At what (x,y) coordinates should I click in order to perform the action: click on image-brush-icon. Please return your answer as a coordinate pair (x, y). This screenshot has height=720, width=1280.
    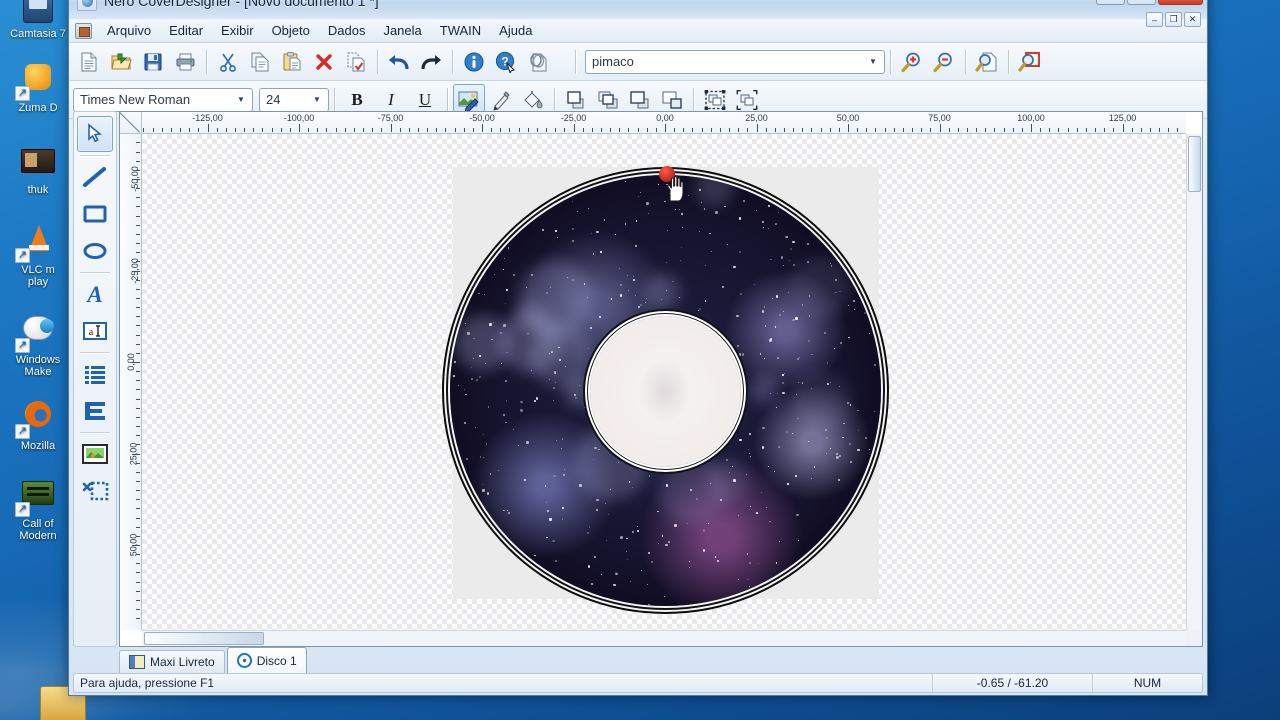
    Looking at the image, I should click on (468, 101).